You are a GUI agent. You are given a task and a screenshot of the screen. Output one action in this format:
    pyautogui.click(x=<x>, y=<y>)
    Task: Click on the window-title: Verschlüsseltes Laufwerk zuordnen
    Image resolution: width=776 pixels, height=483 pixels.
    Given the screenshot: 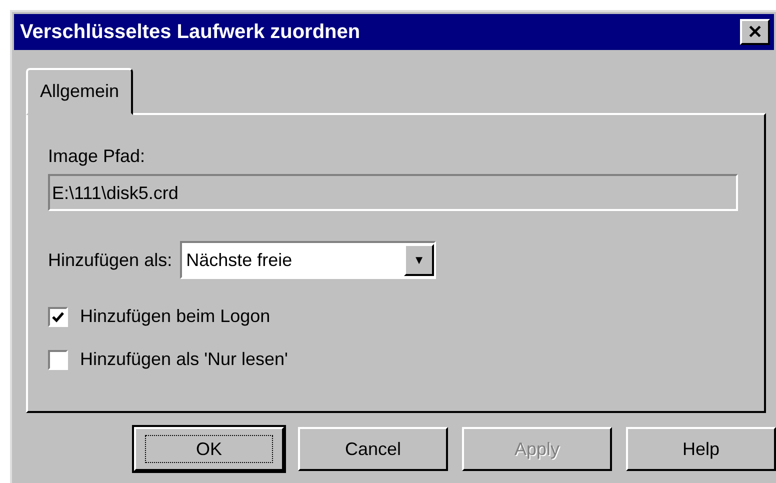 What is the action you would take?
    pyautogui.click(x=190, y=32)
    